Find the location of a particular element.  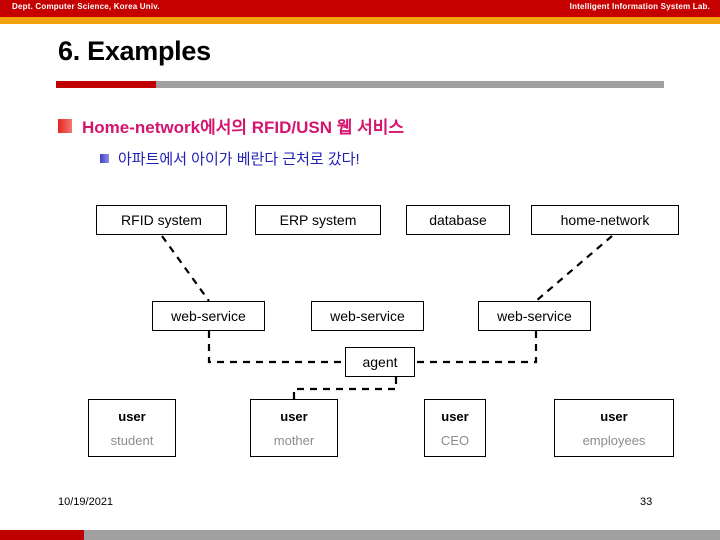

header-department-label: Dept. Computer Science, Korea Univ. is located at coordinates (86, 6).